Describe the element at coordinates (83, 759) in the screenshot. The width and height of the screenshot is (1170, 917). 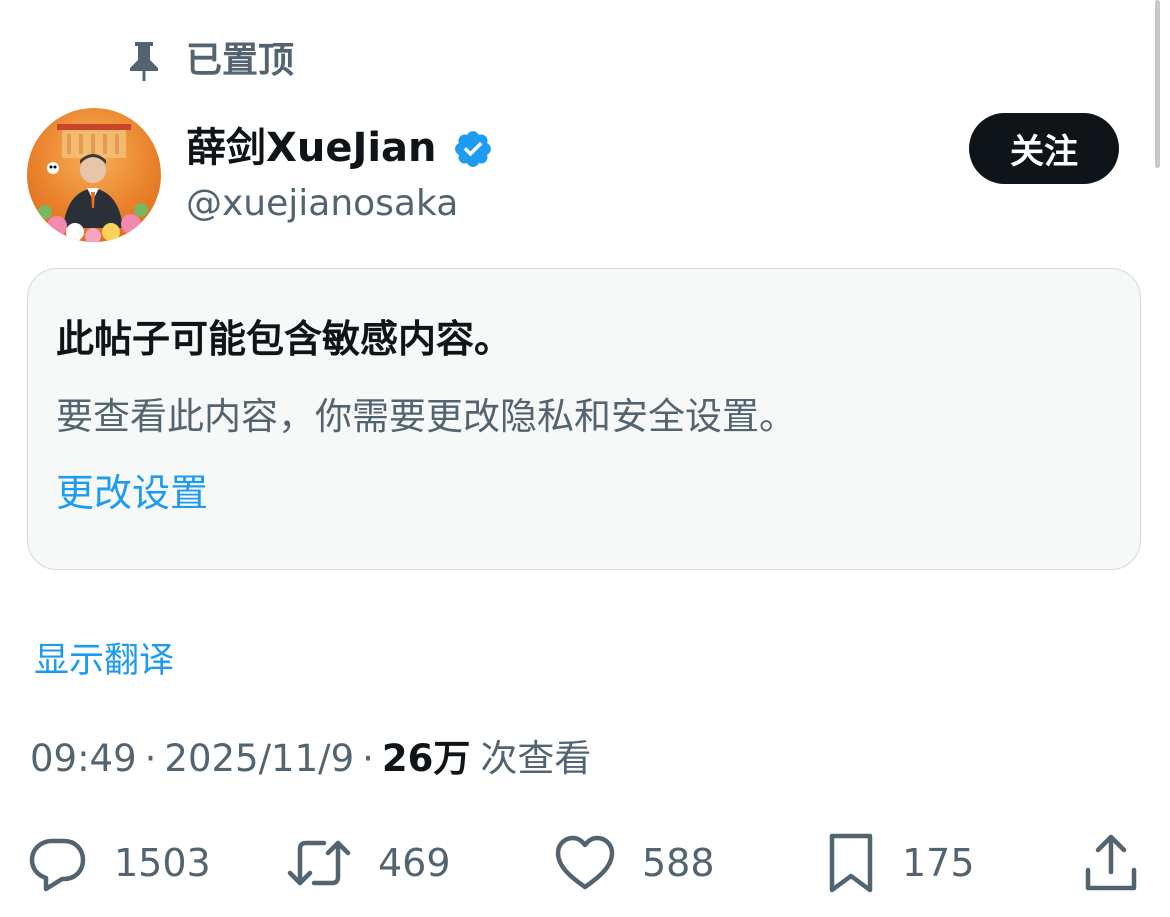
I see `post-time: 09:49` at that location.